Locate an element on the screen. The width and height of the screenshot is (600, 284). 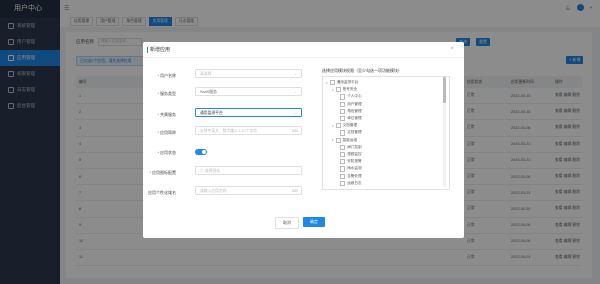
tree-node: 文档管理 is located at coordinates (350, 133).